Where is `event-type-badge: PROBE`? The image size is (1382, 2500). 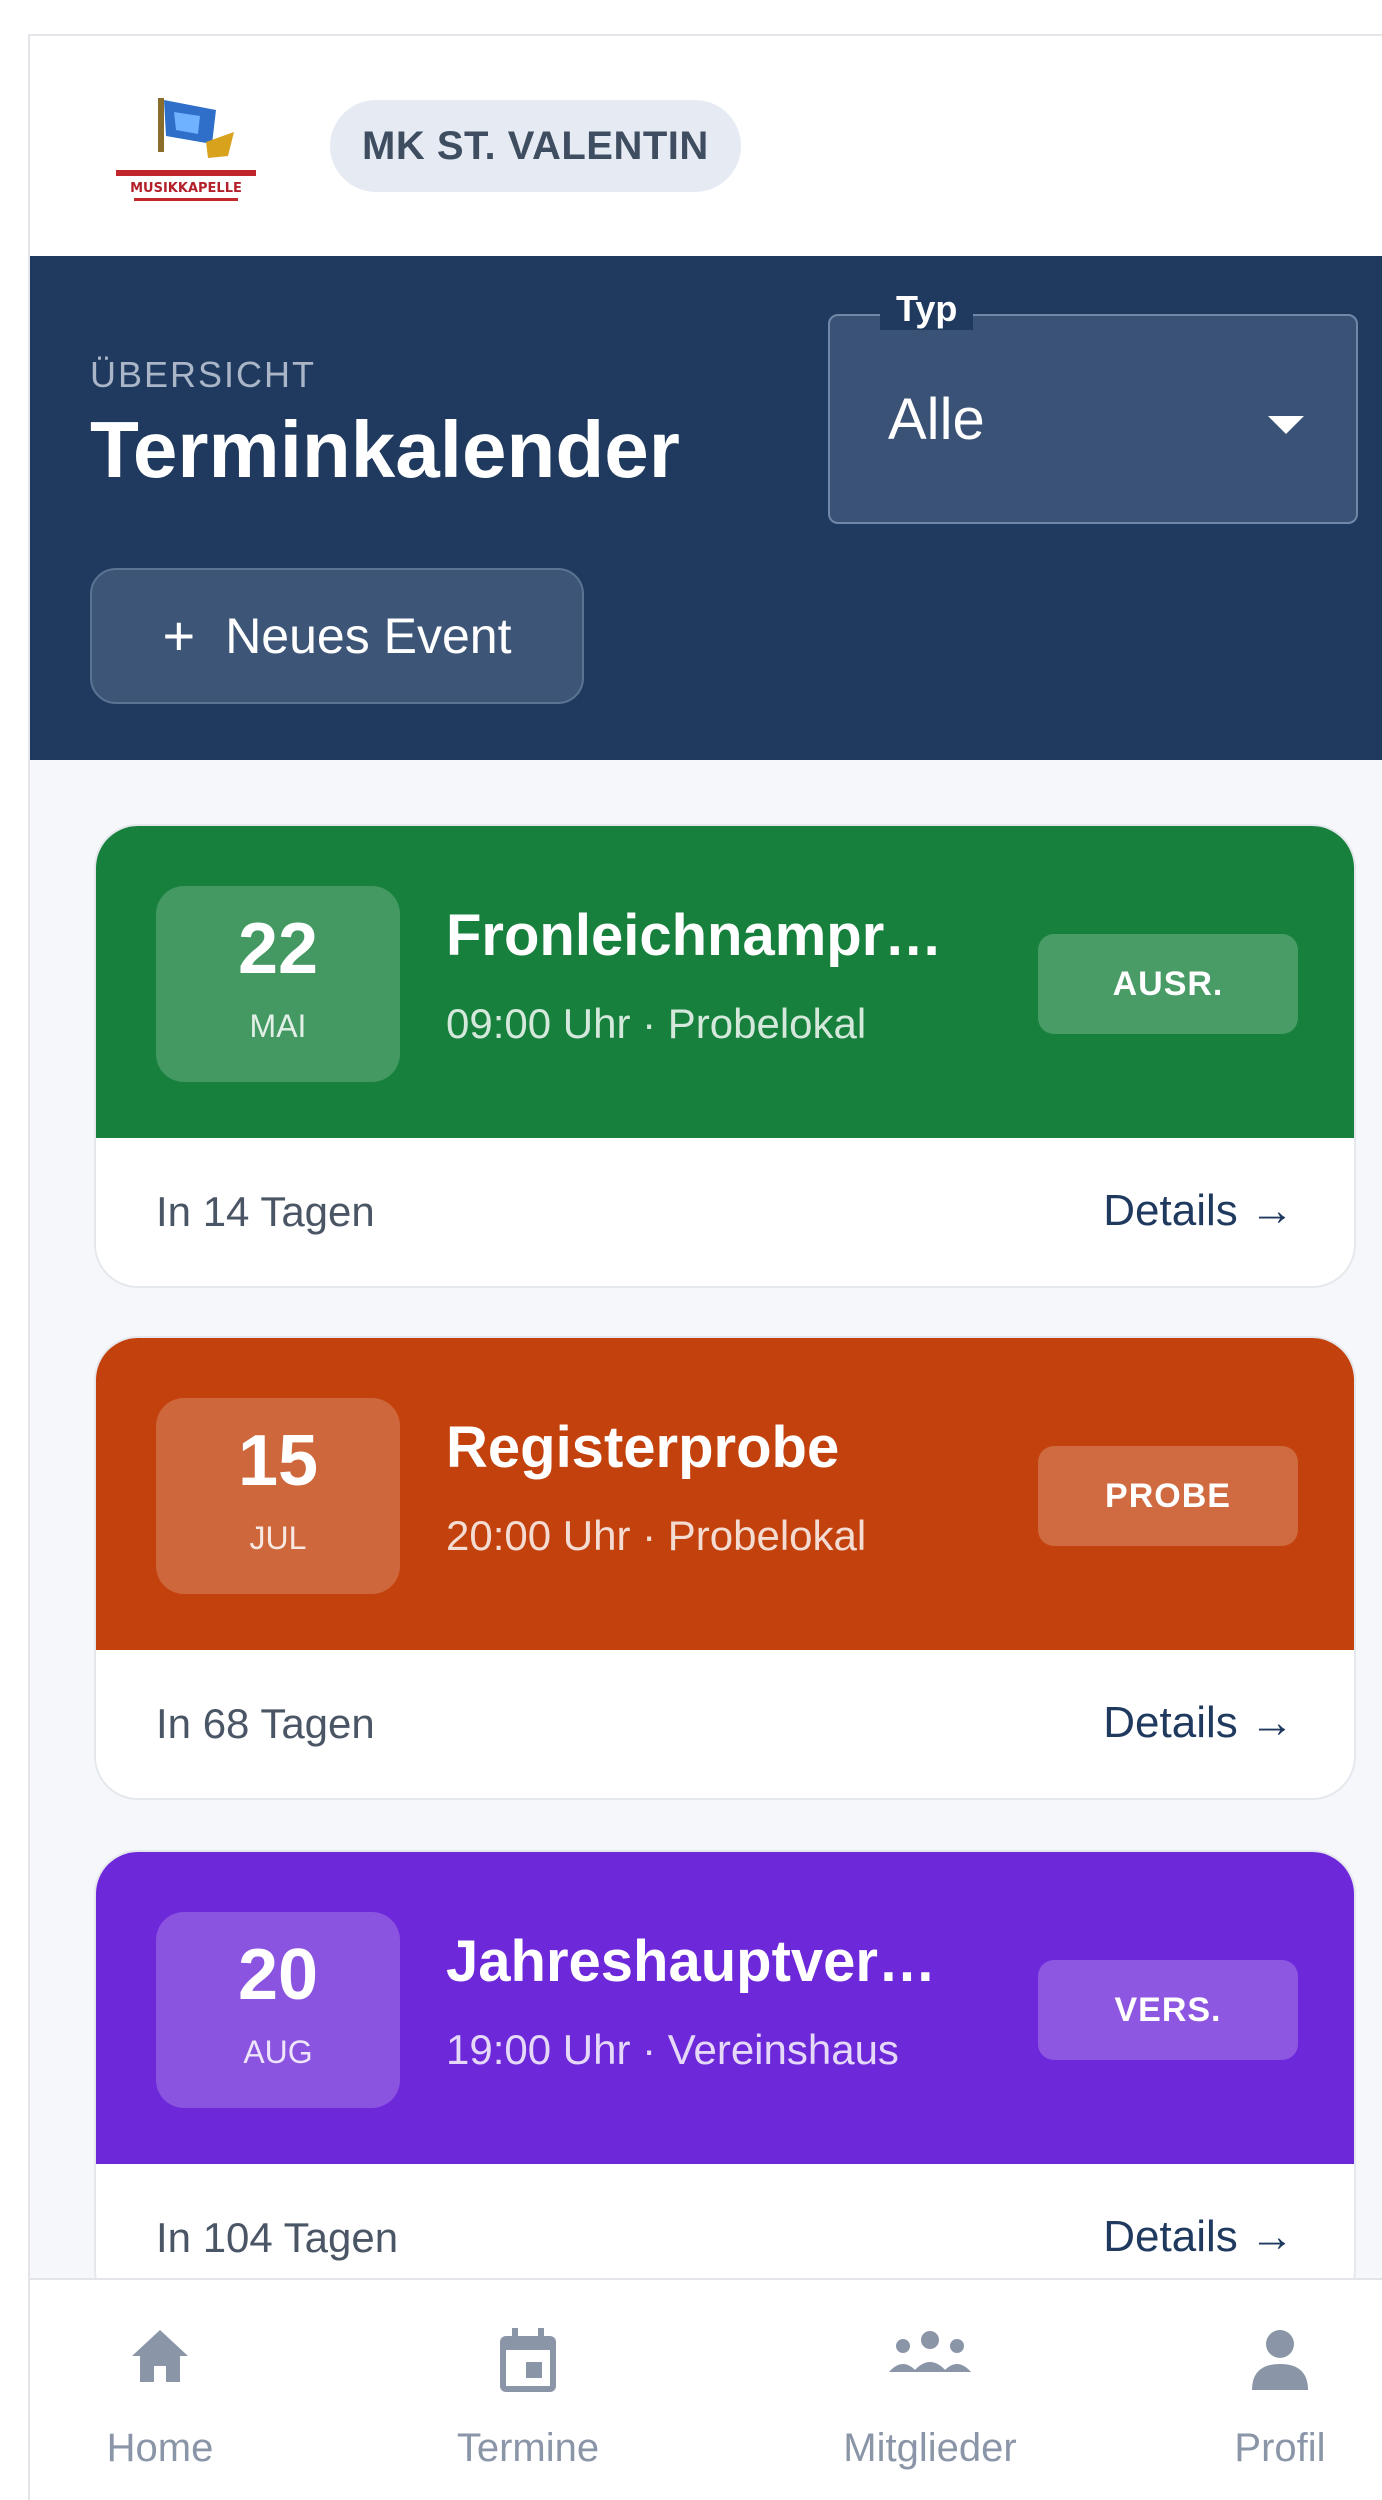 event-type-badge: PROBE is located at coordinates (1168, 1496).